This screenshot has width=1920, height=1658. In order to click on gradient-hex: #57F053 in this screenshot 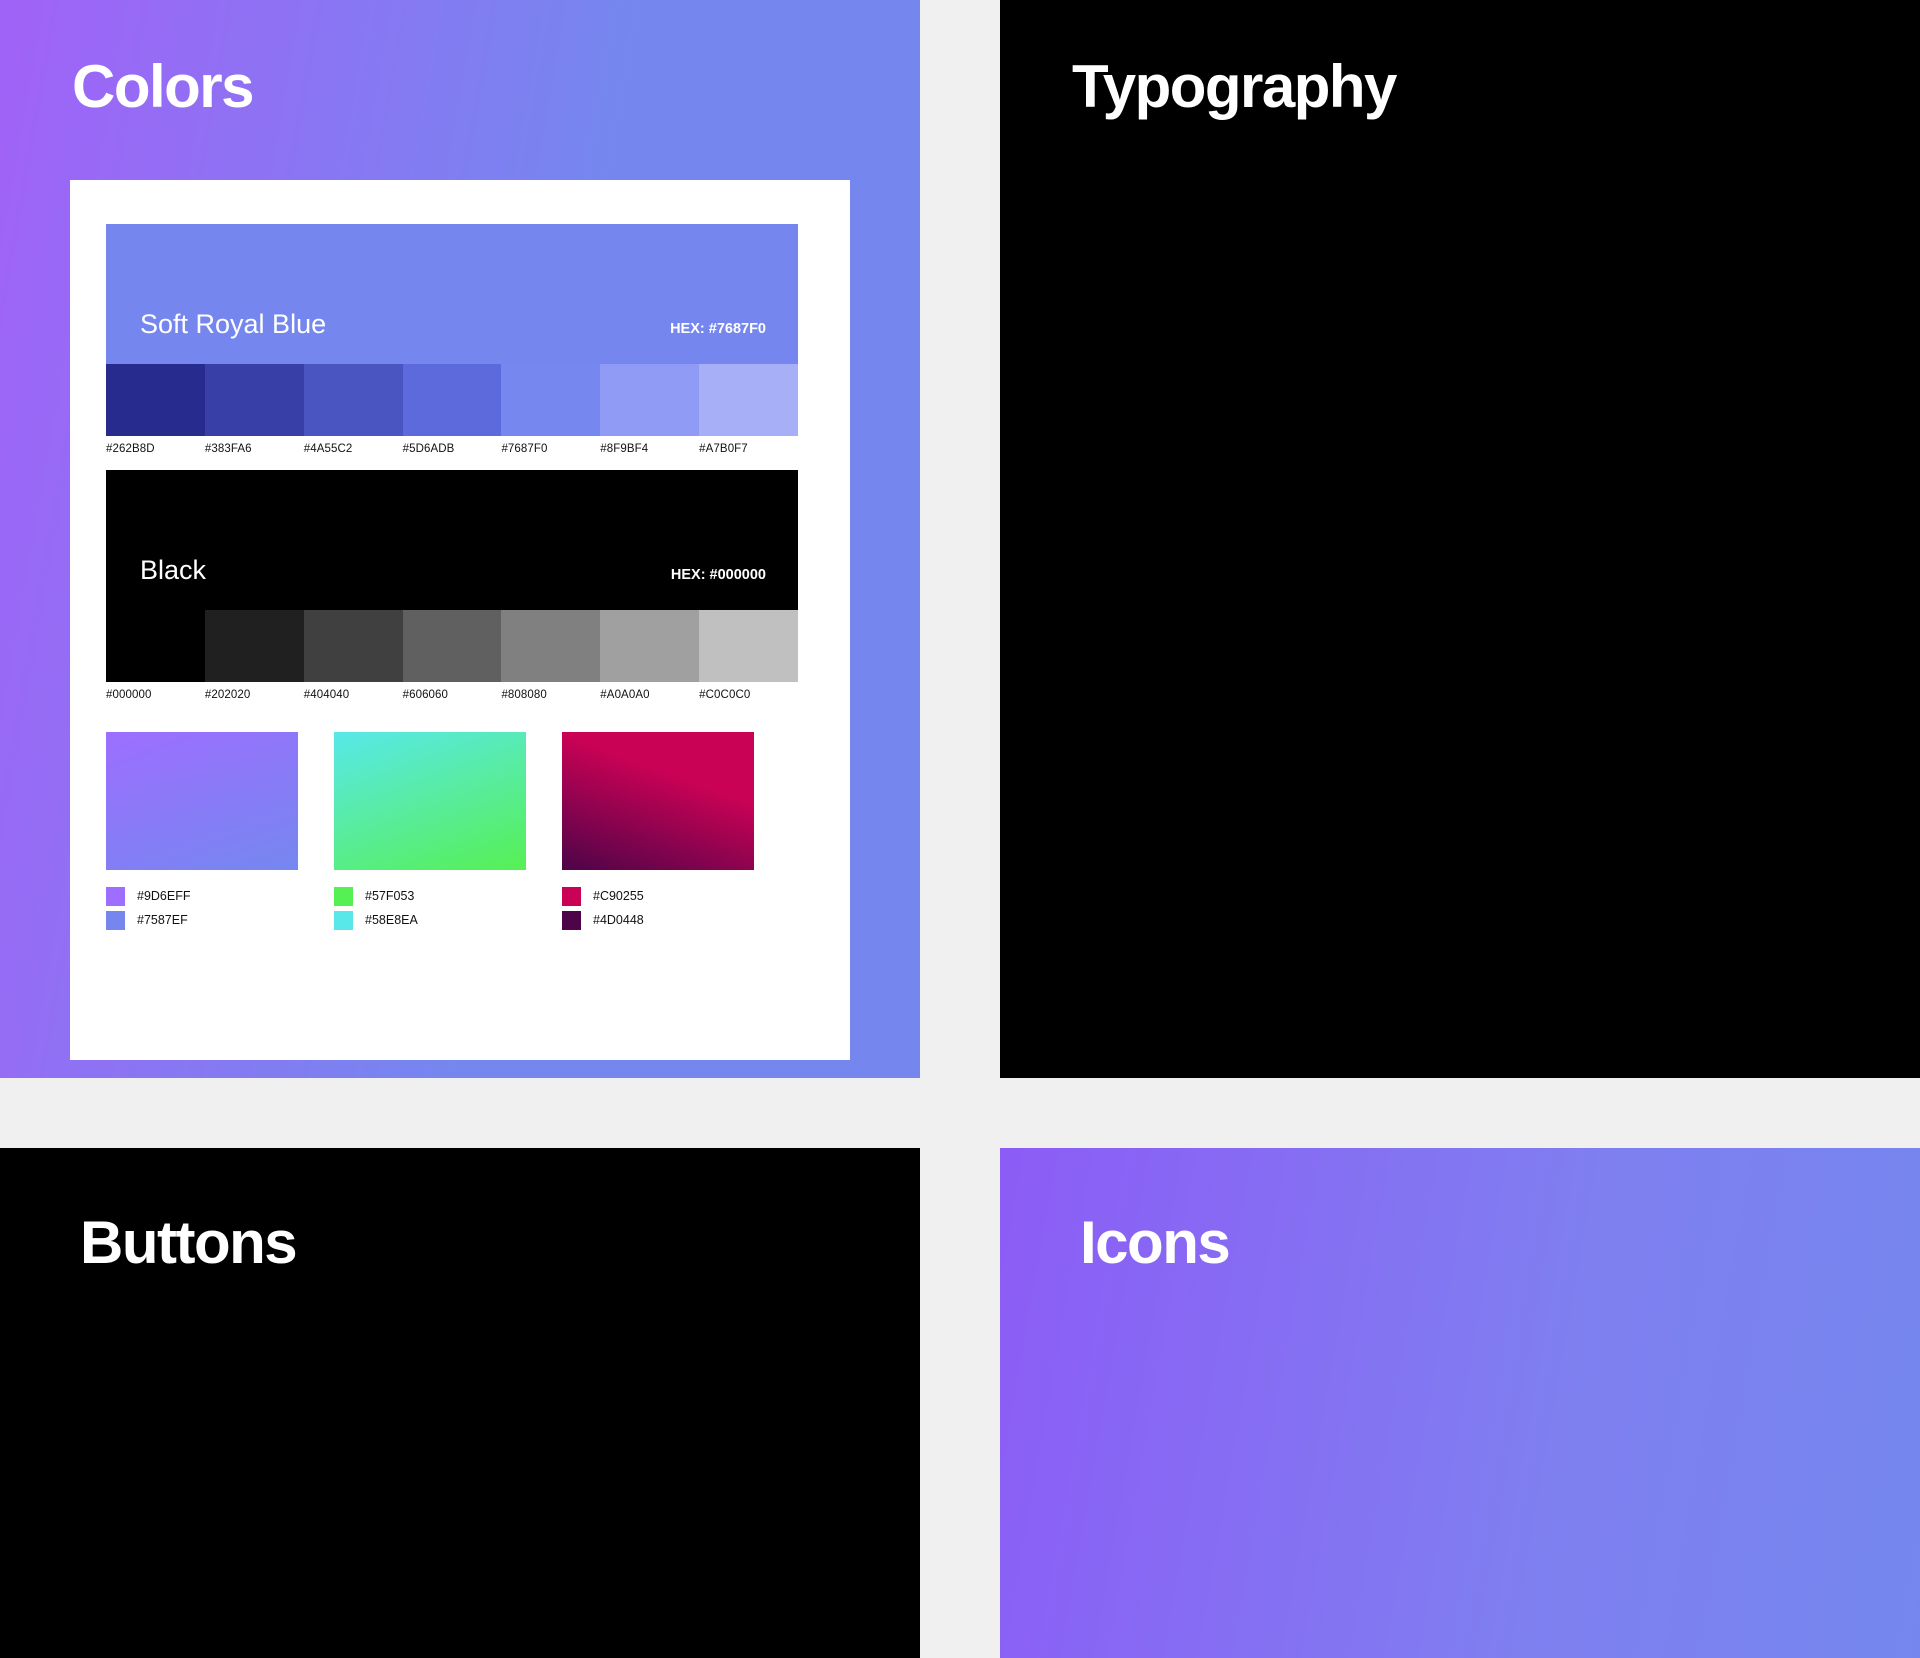, I will do `click(390, 896)`.